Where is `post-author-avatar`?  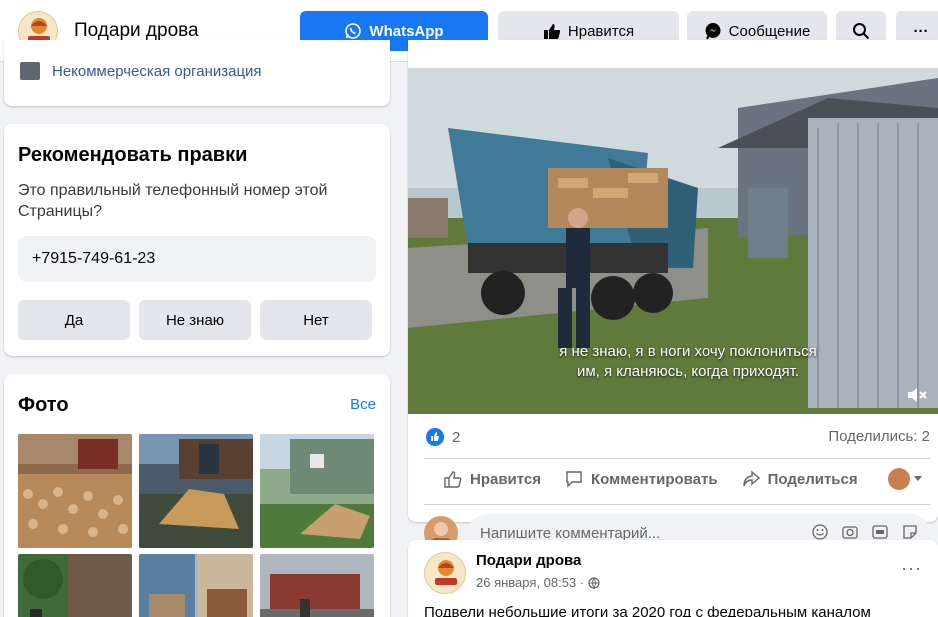 post-author-avatar is located at coordinates (445, 573).